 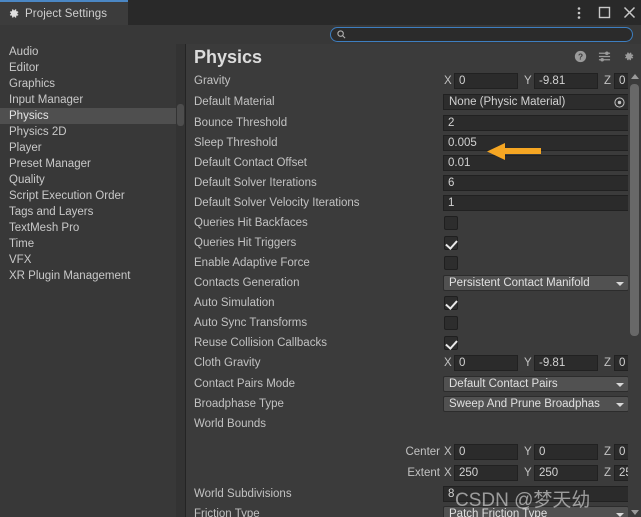 I want to click on kebab-menu-icon, so click(x=579, y=13).